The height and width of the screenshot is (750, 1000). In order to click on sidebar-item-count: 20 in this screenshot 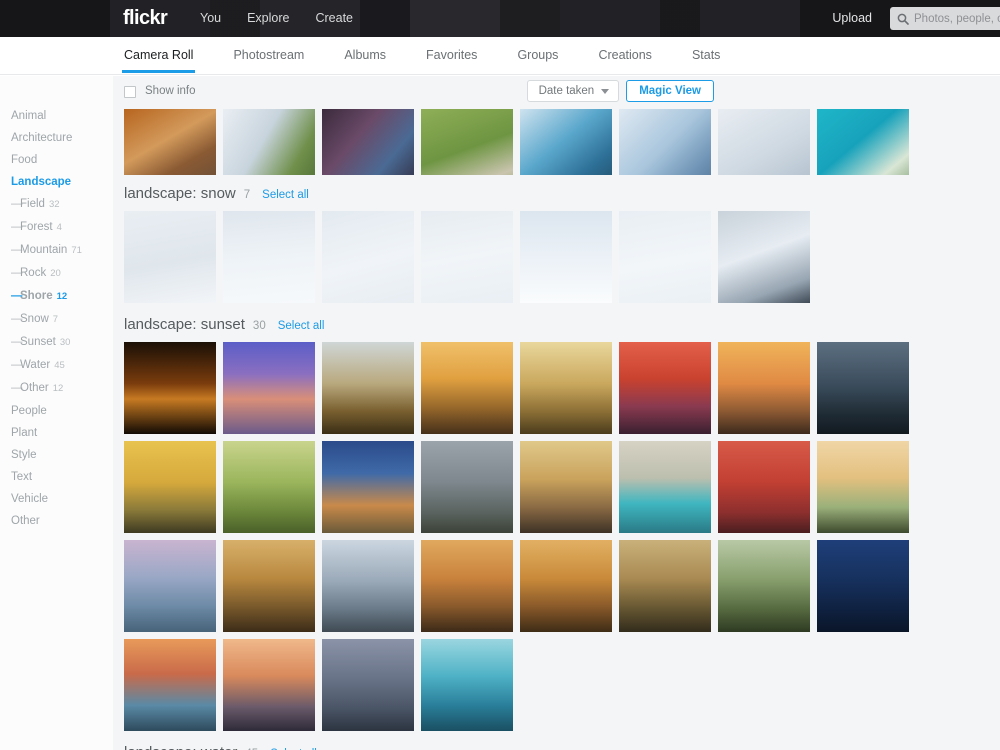, I will do `click(55, 273)`.